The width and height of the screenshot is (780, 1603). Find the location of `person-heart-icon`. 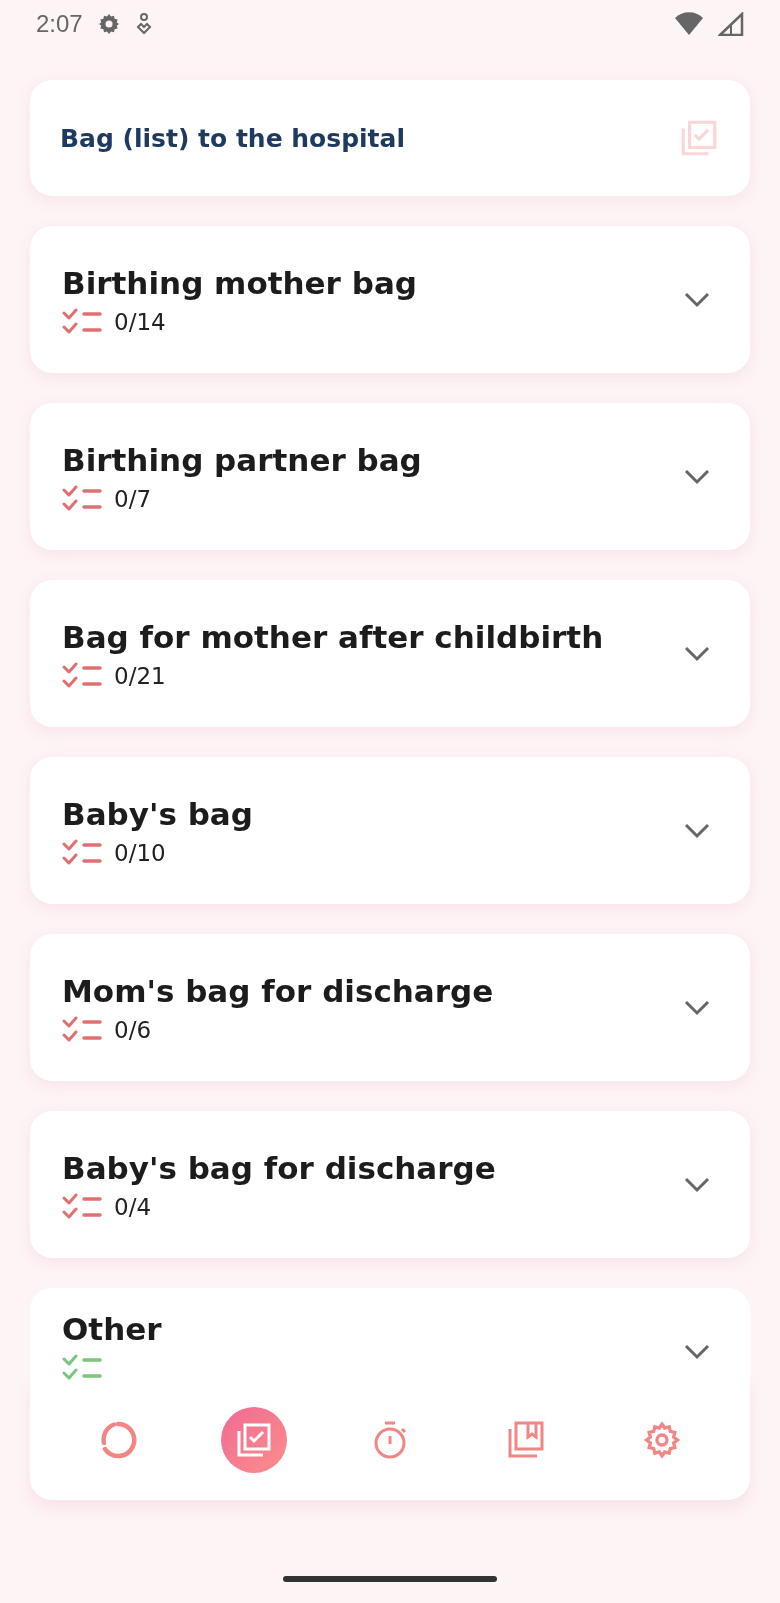

person-heart-icon is located at coordinates (143, 24).